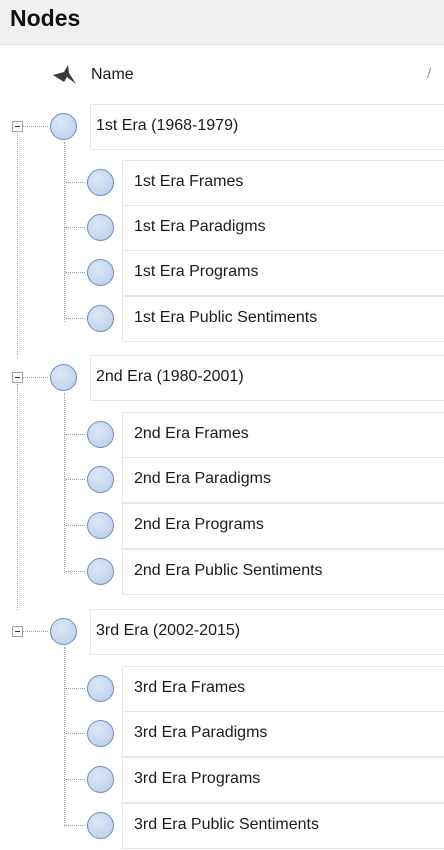 The height and width of the screenshot is (850, 444). I want to click on tree-row-child: 1st Era Paradigms, so click(222, 228).